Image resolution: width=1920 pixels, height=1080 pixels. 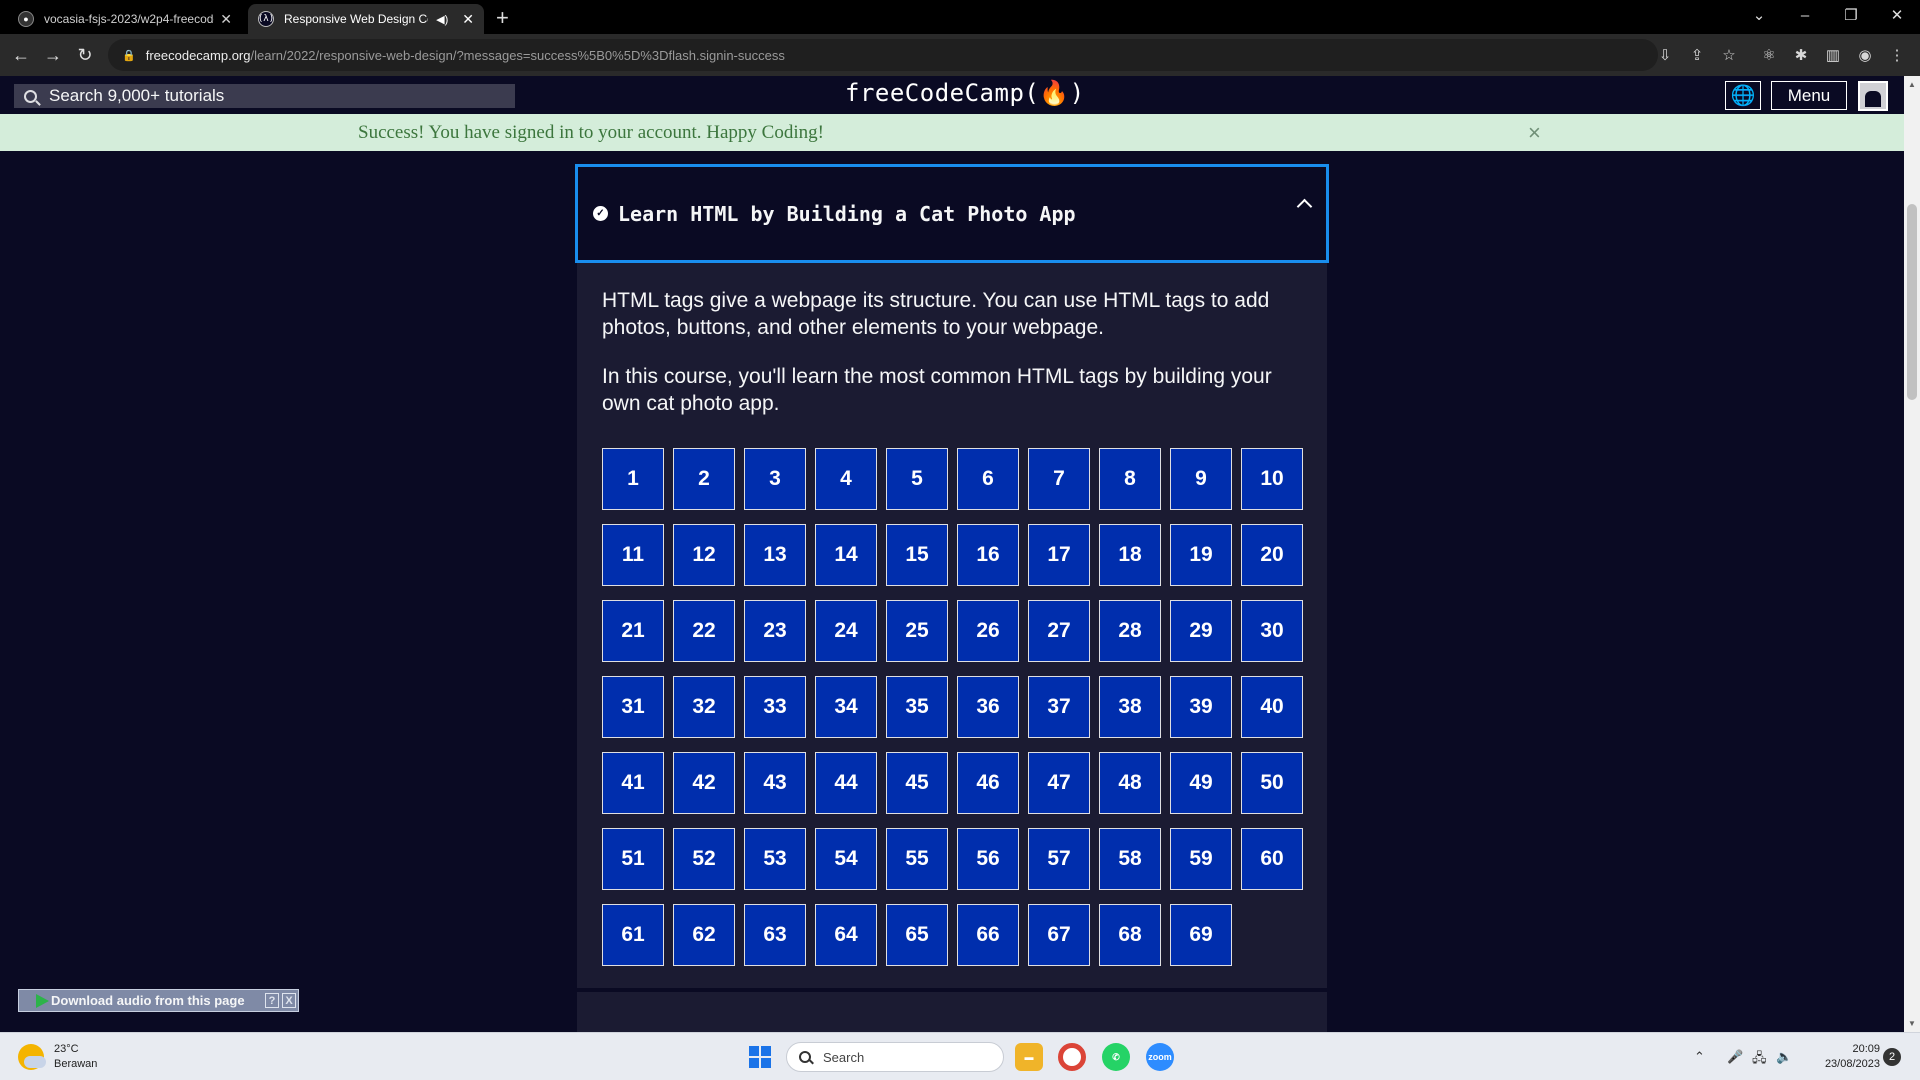 I want to click on reload-button: ↻, so click(x=85, y=55).